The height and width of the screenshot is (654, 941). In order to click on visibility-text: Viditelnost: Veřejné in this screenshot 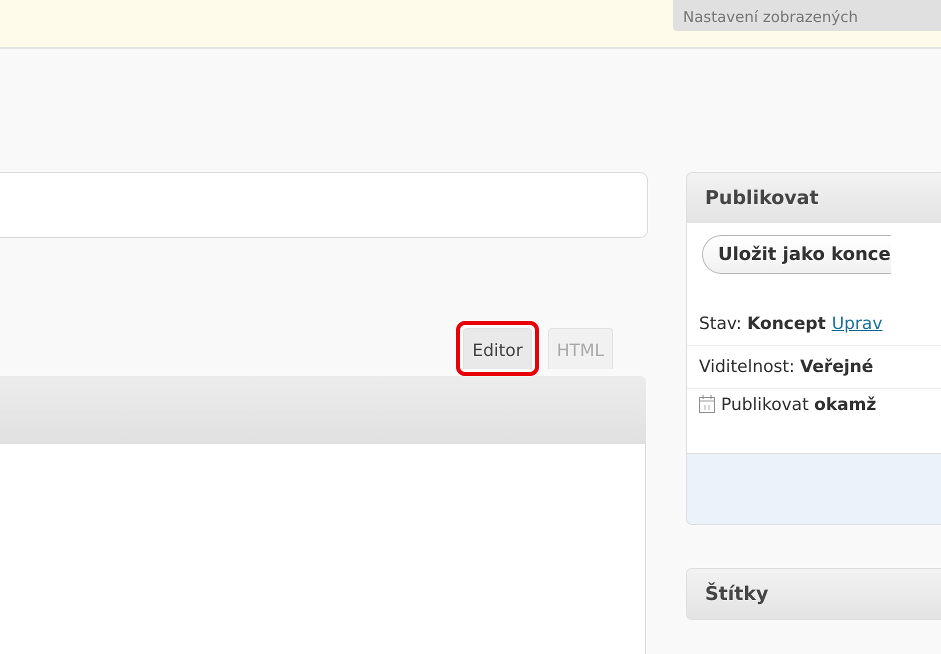, I will do `click(786, 367)`.